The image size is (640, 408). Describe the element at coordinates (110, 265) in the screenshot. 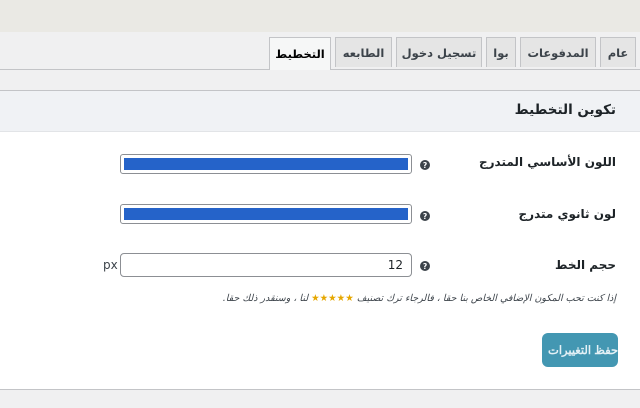

I see `font-size-unit: px` at that location.